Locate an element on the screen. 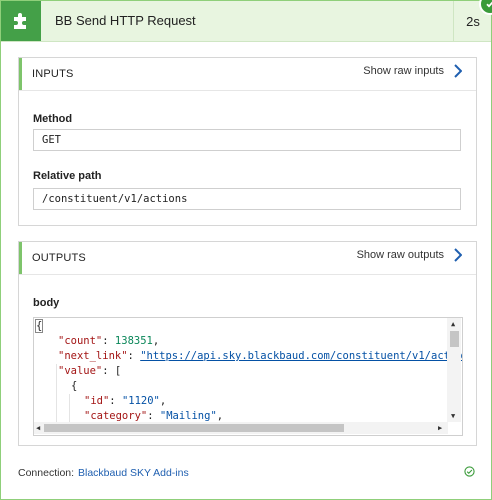 The image size is (492, 500). show-raw-inputs-link: Show raw inputs is located at coordinates (412, 71).